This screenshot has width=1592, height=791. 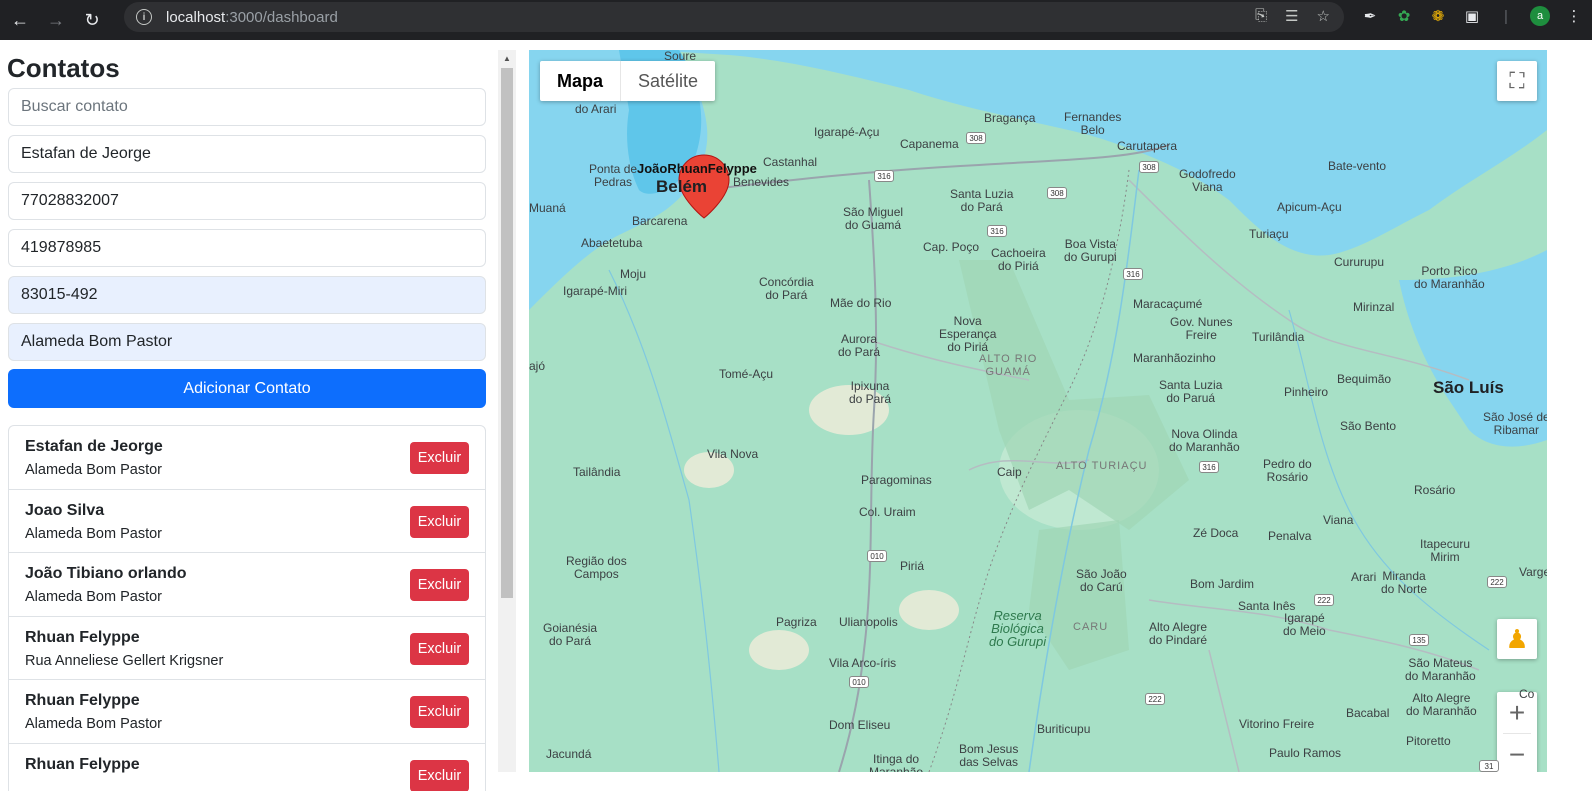 What do you see at coordinates (247, 154) in the screenshot?
I see `name-field: Estafan de Jeorge` at bounding box center [247, 154].